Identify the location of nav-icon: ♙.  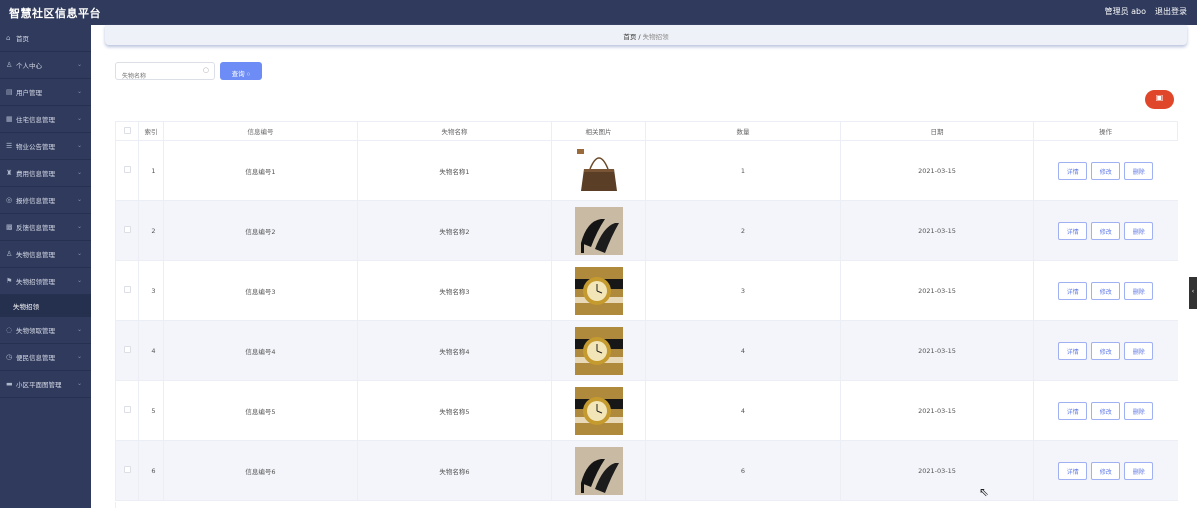
(9, 254).